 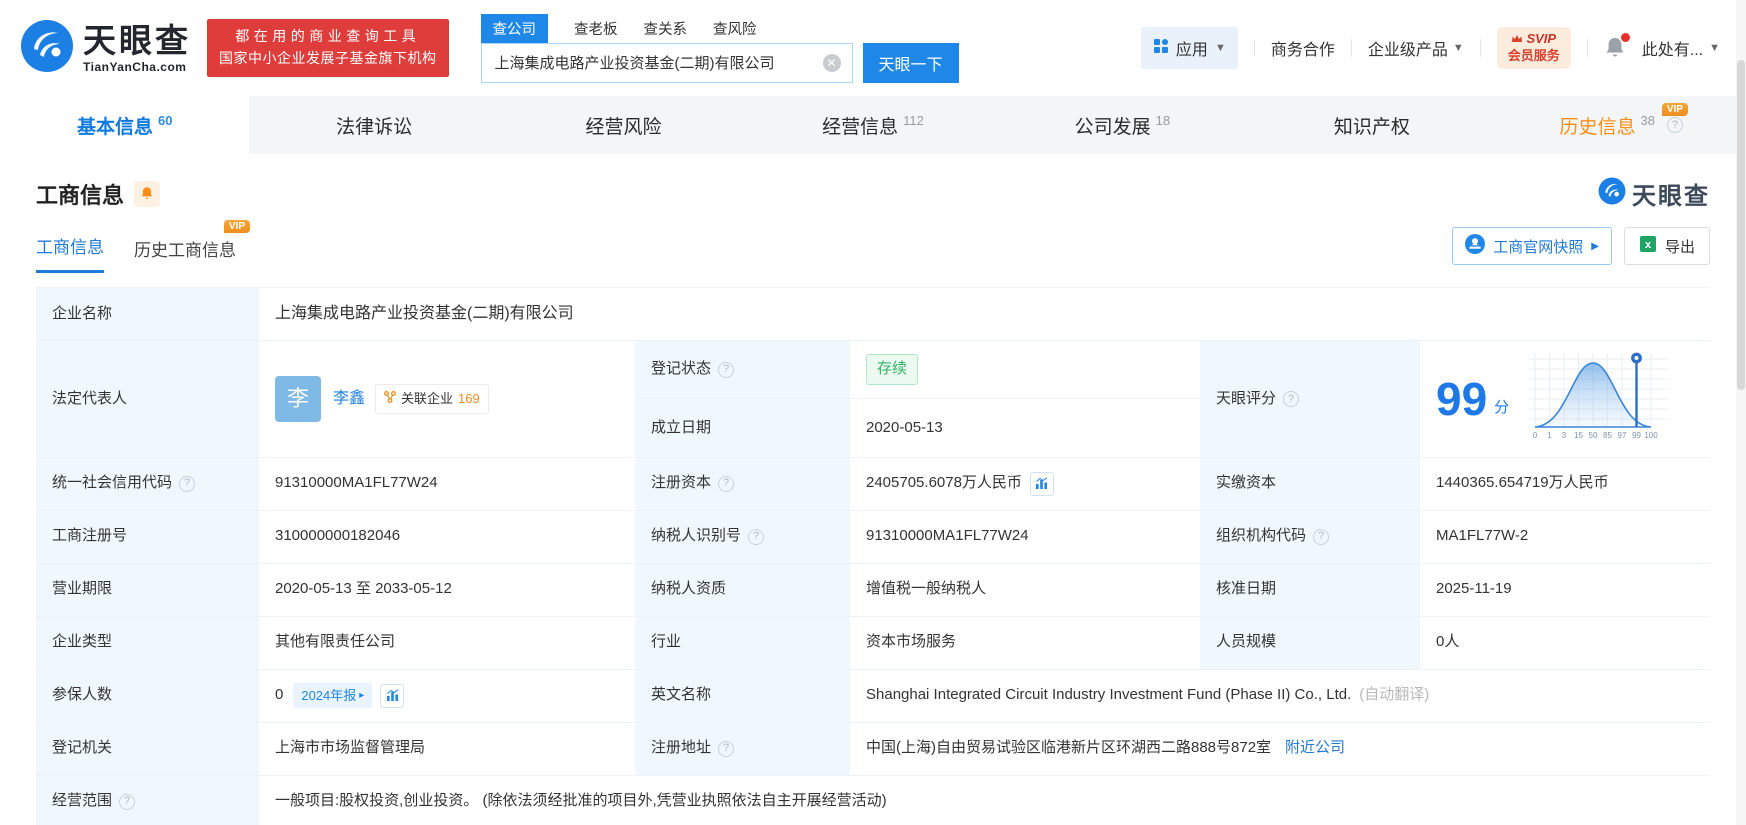 I want to click on tab-legal-lawsuits: 法律诉讼, so click(x=373, y=125).